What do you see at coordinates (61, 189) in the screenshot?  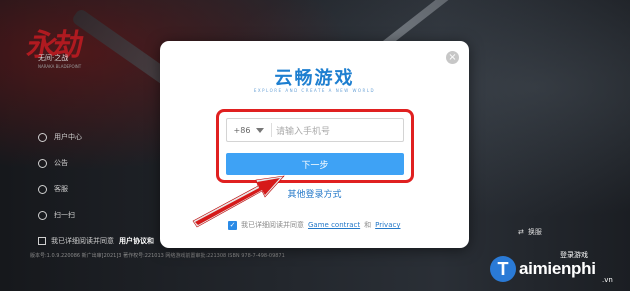 I see `sidebar-item-label: 客服` at bounding box center [61, 189].